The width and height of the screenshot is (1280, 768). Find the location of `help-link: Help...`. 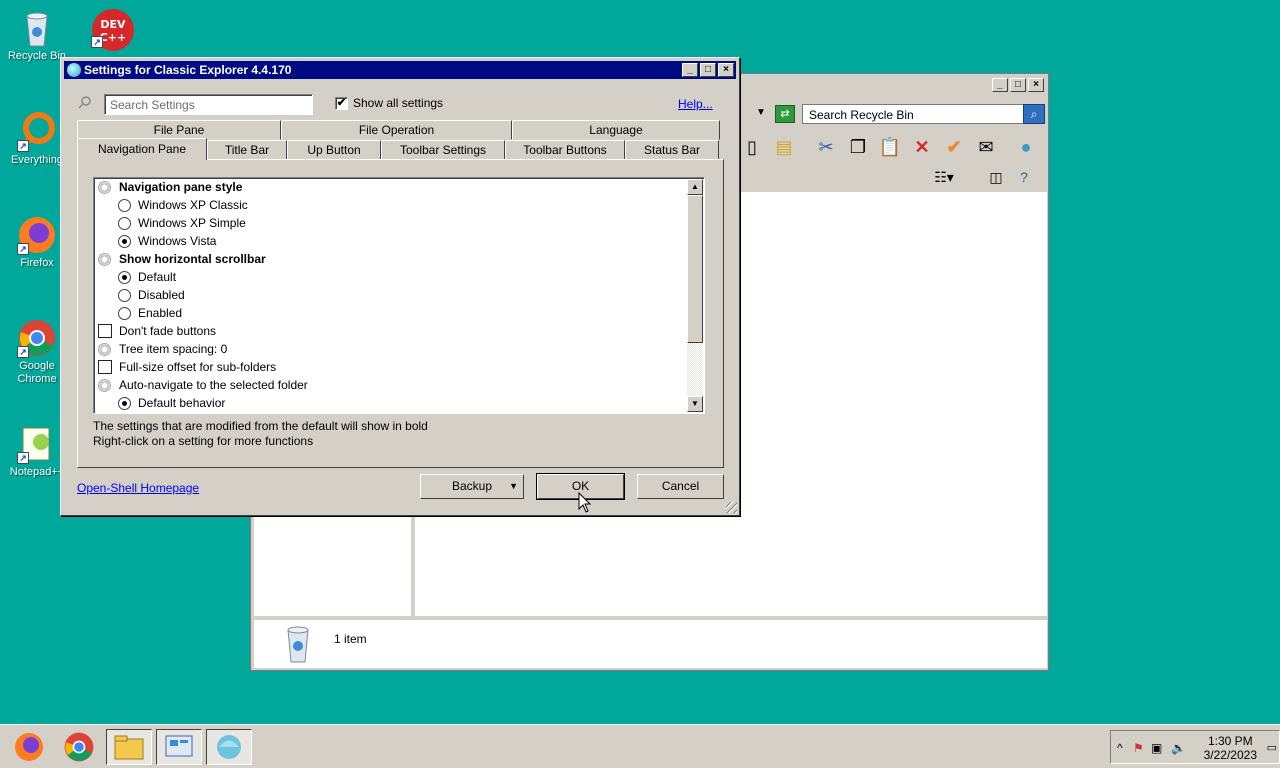

help-link: Help... is located at coordinates (695, 104).